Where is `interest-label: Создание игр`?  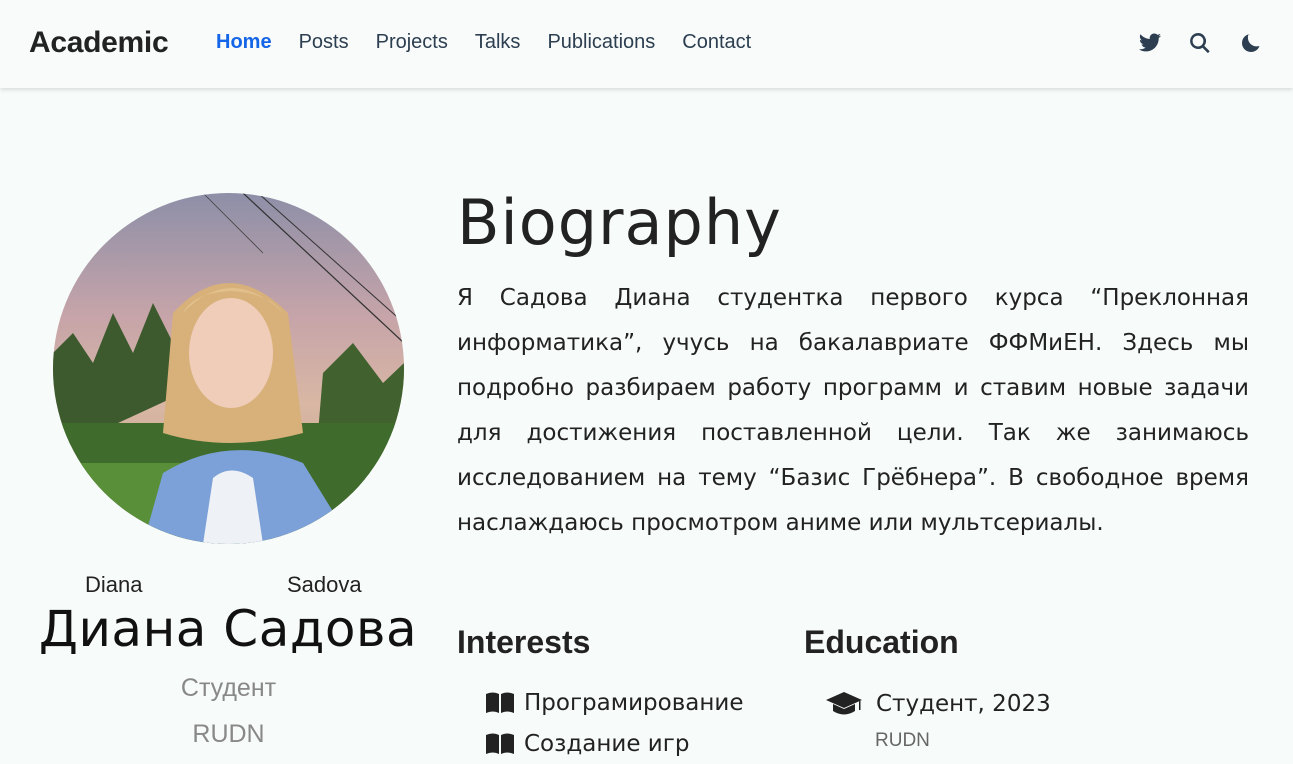 interest-label: Создание игр is located at coordinates (607, 744).